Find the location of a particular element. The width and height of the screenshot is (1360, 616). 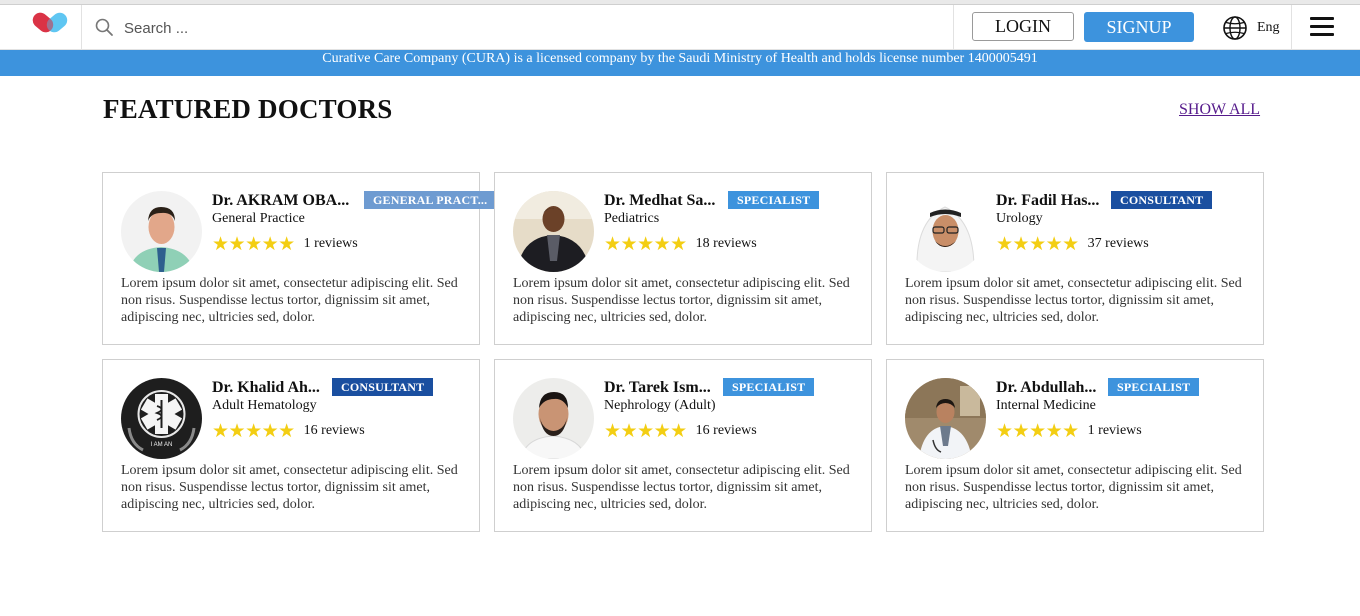

doctor-rating: ★★★★★ 37 reviews is located at coordinates (1072, 244).